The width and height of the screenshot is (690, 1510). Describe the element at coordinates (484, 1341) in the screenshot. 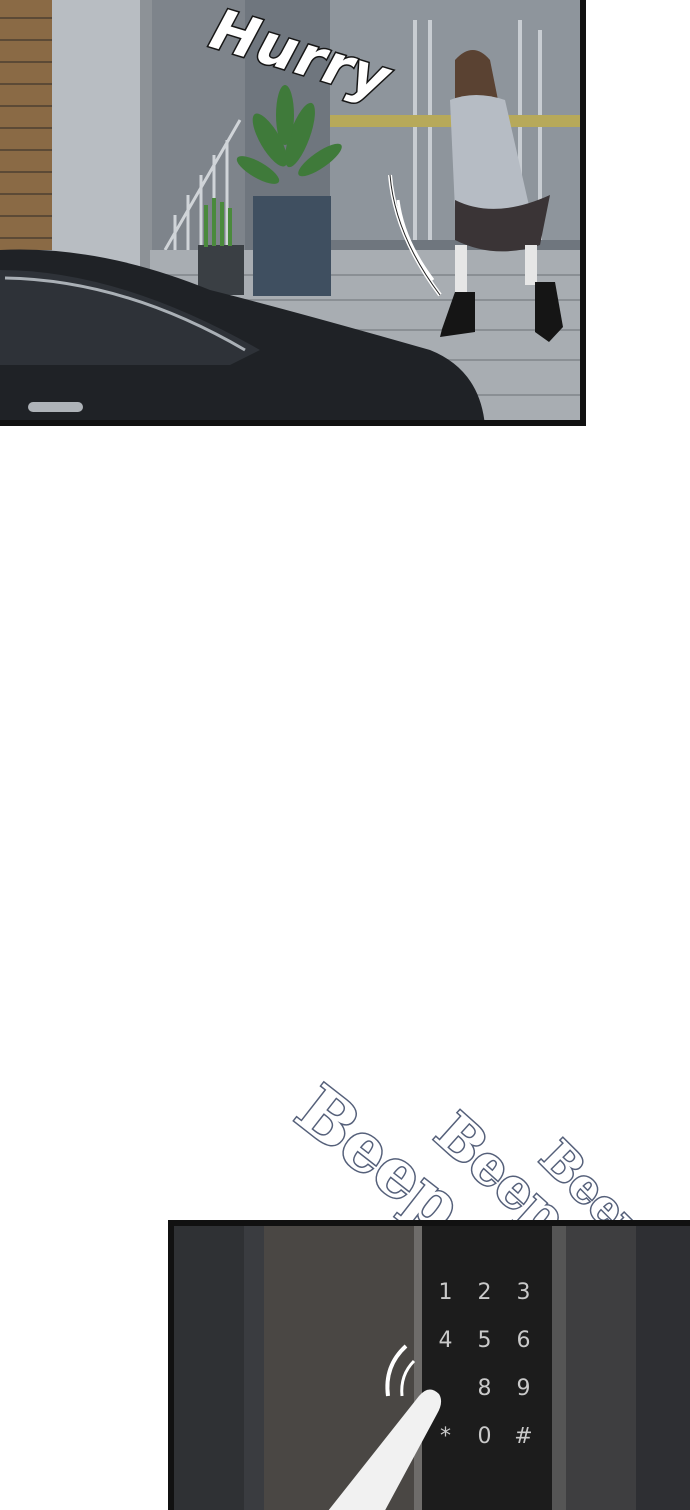

I see `key-5: 5` at that location.